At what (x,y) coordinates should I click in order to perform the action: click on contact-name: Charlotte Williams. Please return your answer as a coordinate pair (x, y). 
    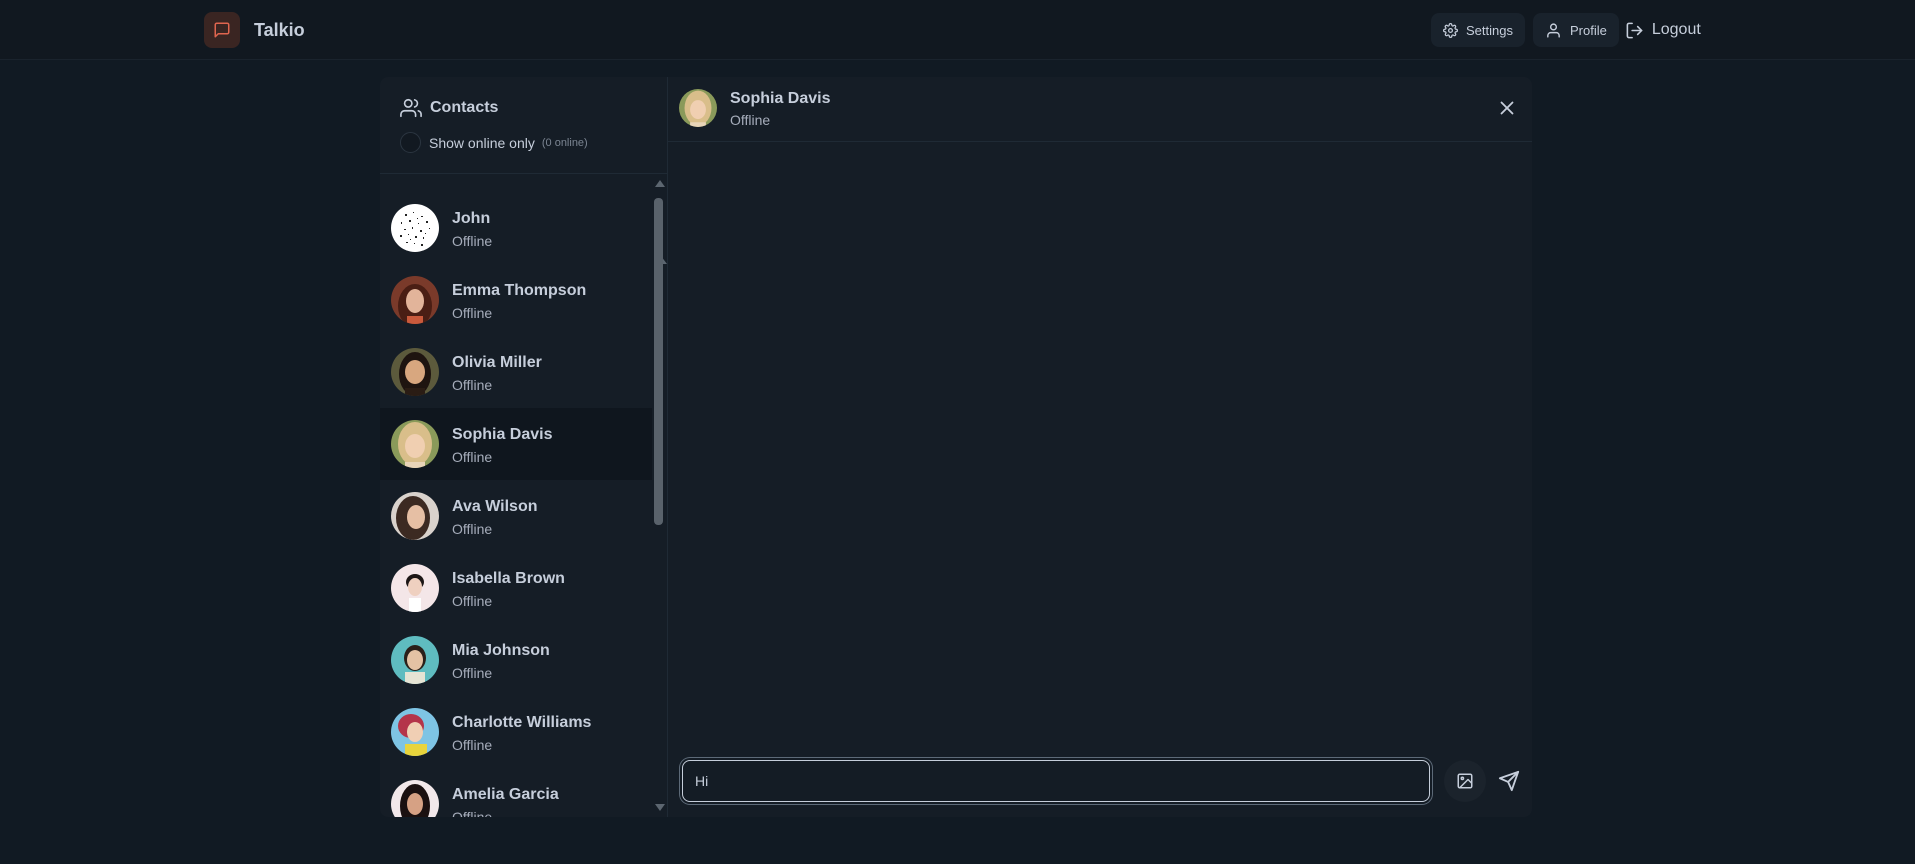
    Looking at the image, I should click on (522, 722).